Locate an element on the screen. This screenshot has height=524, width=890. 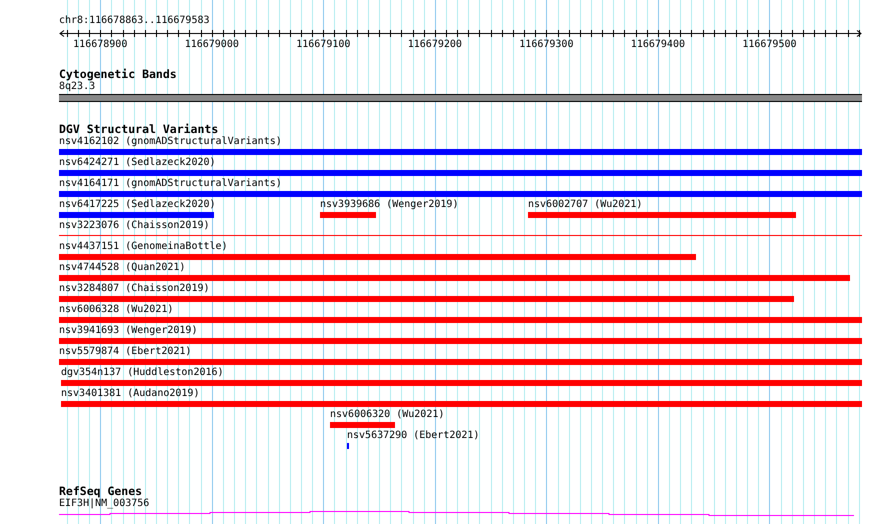
track-title: RefSeq Genes is located at coordinates (100, 491).